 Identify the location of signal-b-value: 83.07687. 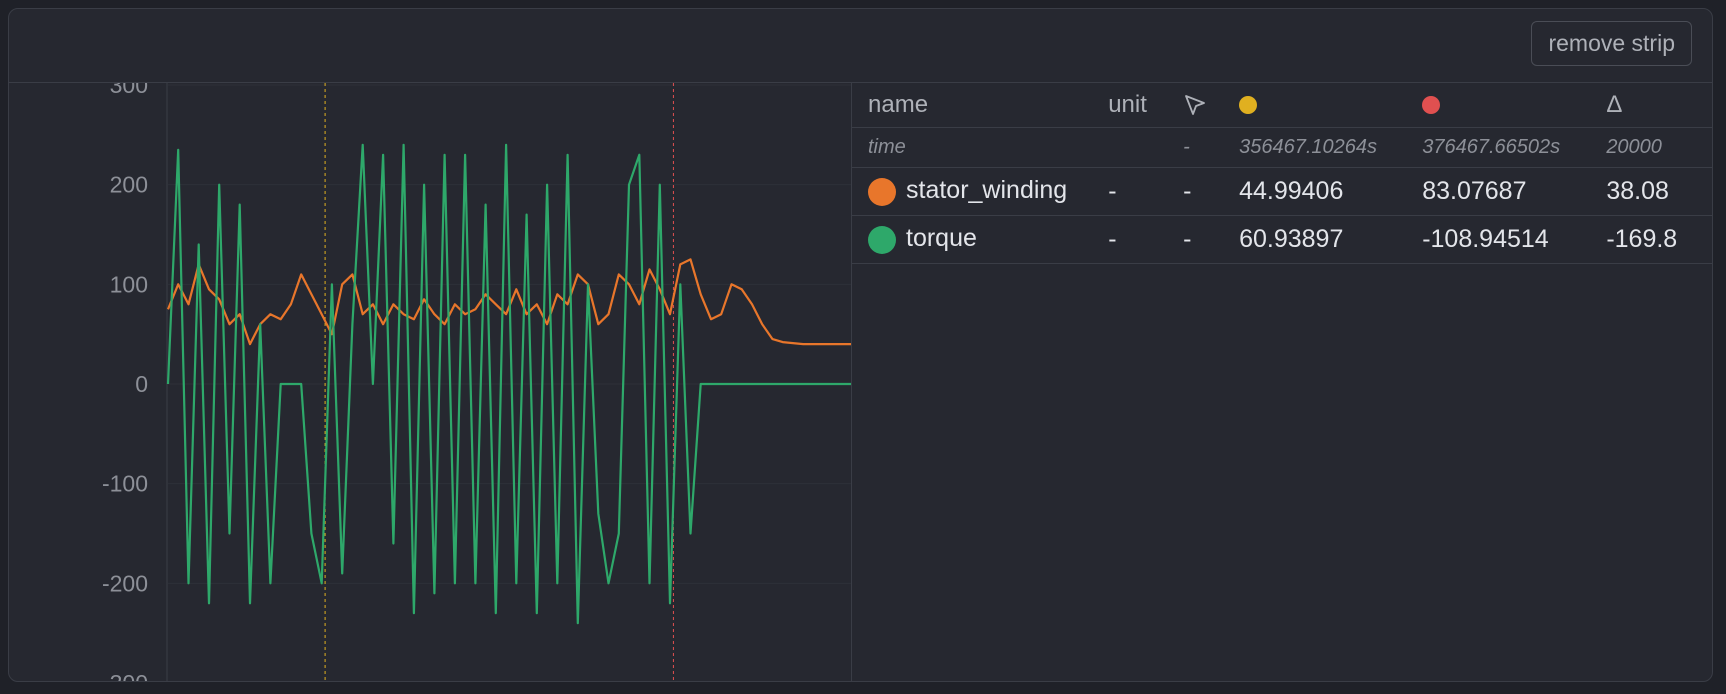
(1498, 191).